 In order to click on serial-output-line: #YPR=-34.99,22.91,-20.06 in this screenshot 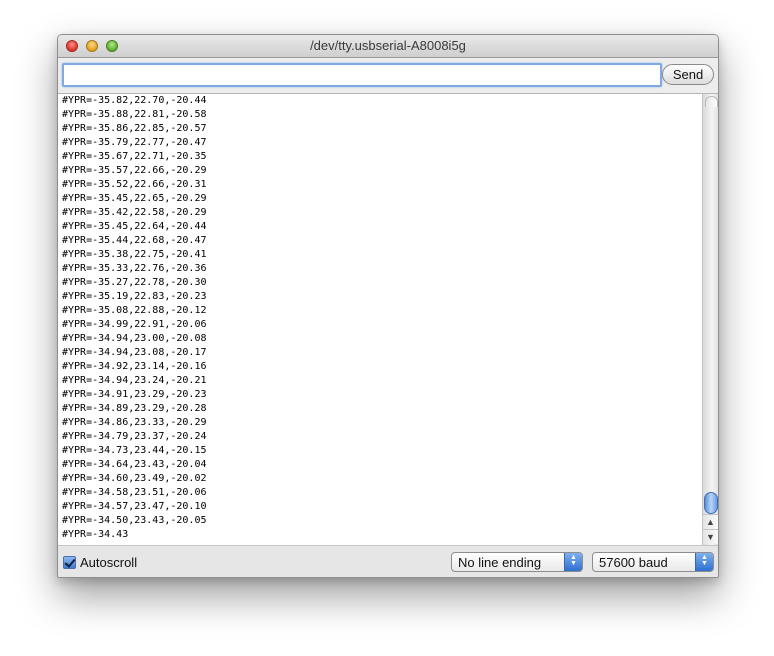, I will do `click(134, 324)`.